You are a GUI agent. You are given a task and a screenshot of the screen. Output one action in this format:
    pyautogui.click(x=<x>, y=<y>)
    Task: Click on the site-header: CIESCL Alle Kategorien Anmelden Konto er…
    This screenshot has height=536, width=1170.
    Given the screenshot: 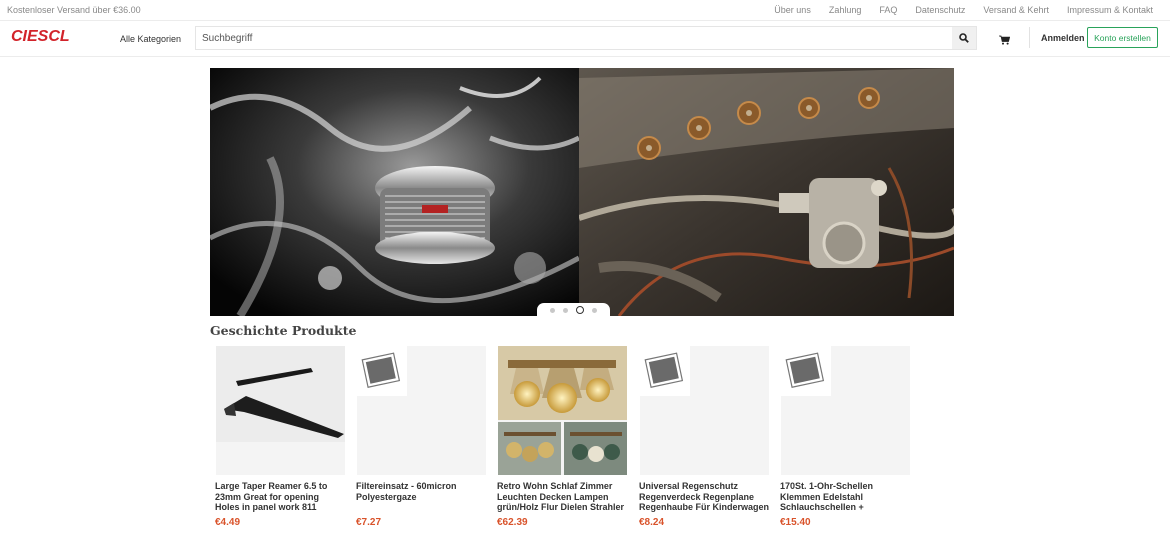 What is the action you would take?
    pyautogui.click(x=585, y=39)
    